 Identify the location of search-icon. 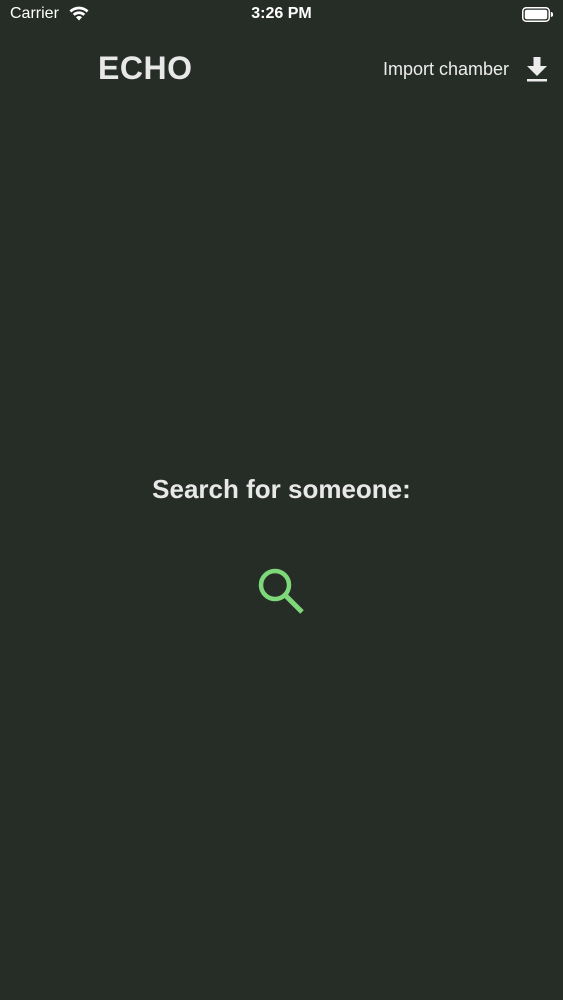
(281, 591).